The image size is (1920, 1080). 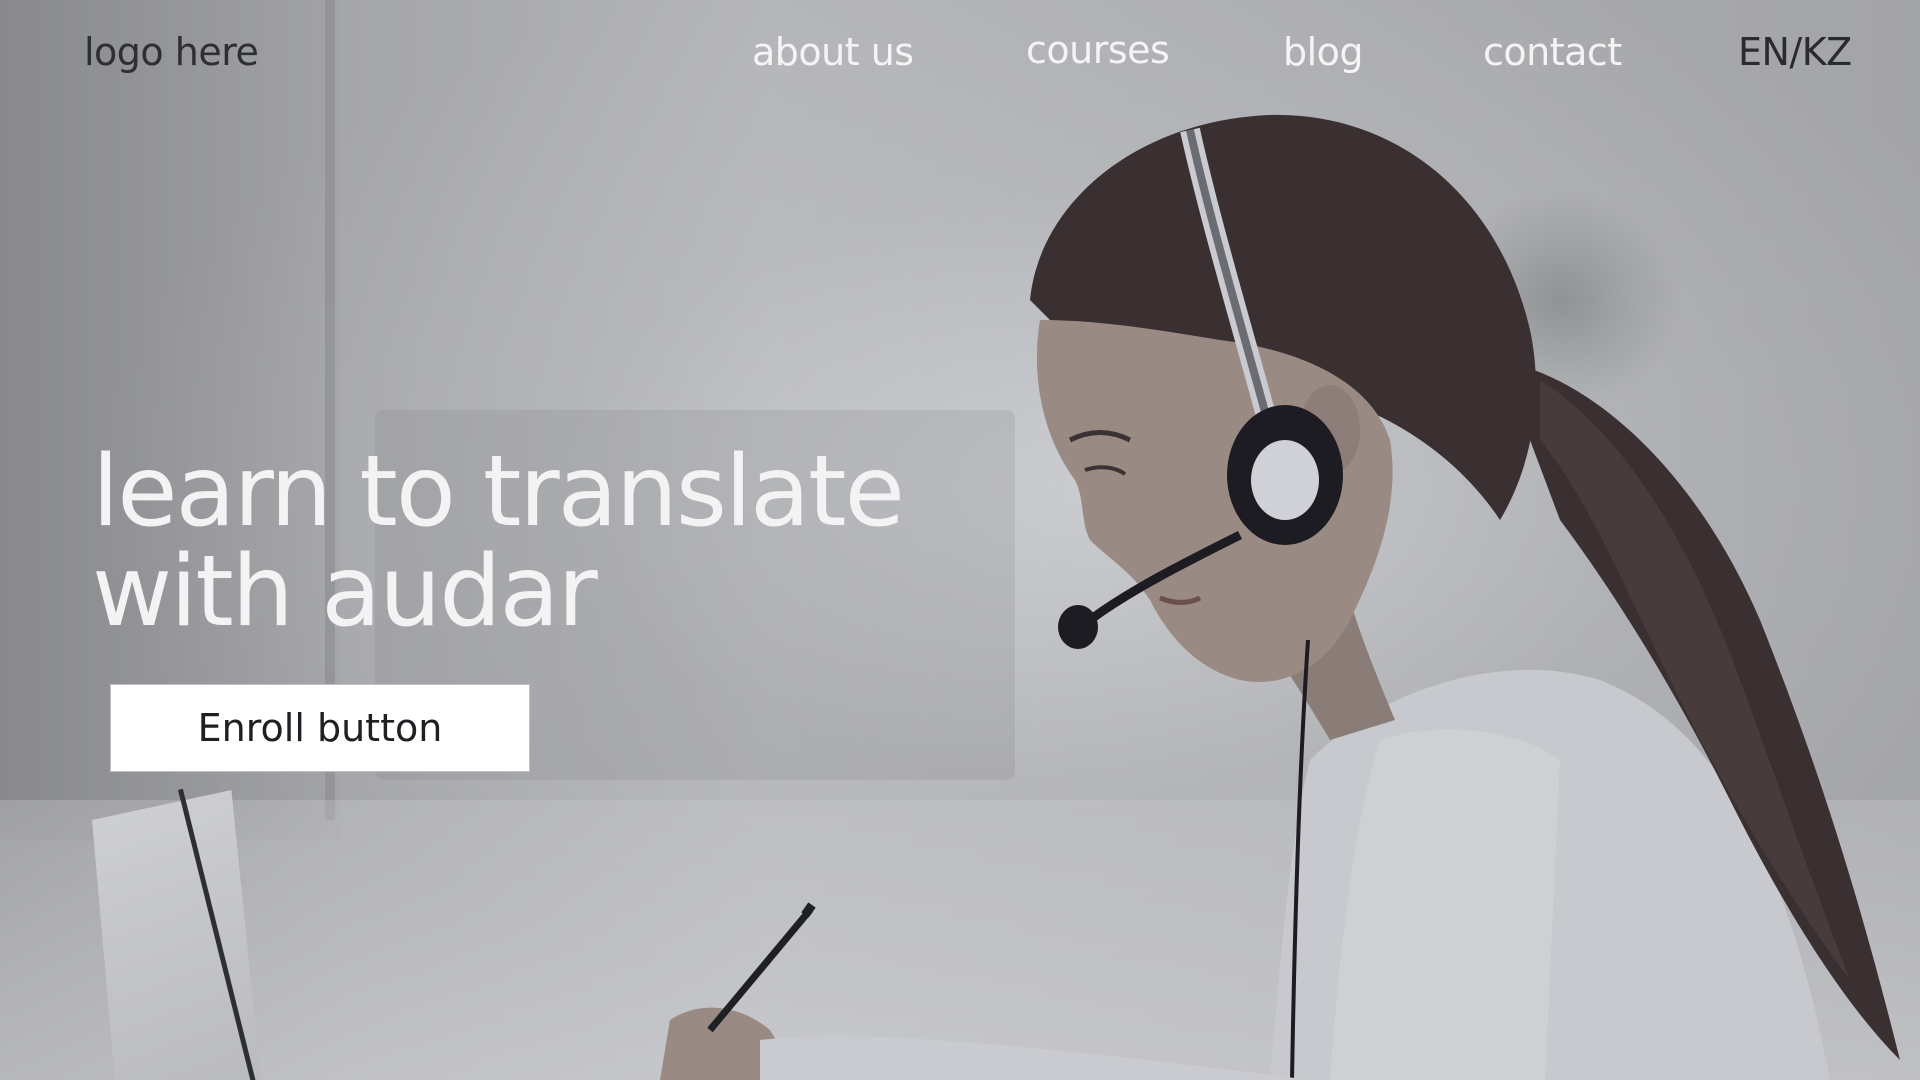 I want to click on language-switcher: EN/KZ, so click(x=1795, y=52).